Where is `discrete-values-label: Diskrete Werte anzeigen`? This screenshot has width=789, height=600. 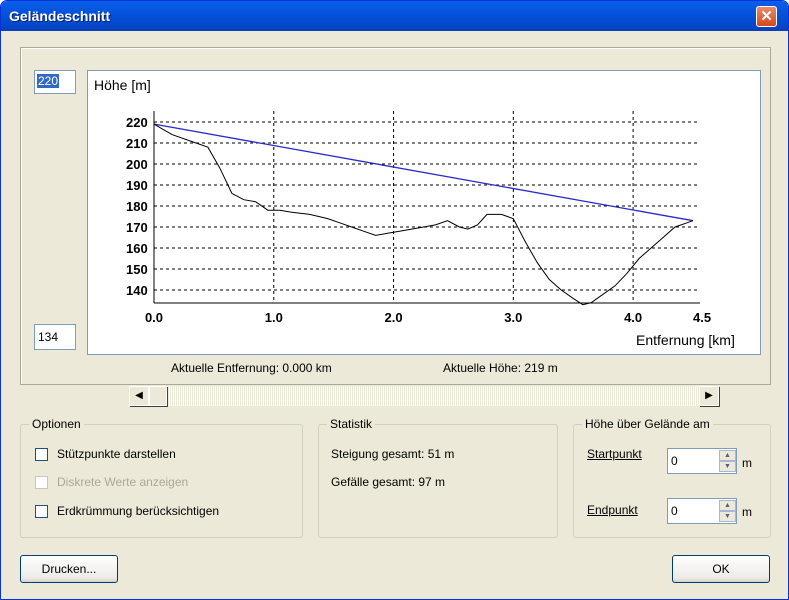 discrete-values-label: Diskrete Werte anzeigen is located at coordinates (123, 482).